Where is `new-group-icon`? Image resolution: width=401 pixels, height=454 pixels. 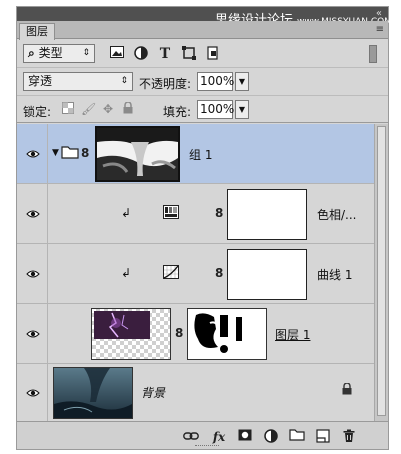
new-group-icon is located at coordinates (297, 437).